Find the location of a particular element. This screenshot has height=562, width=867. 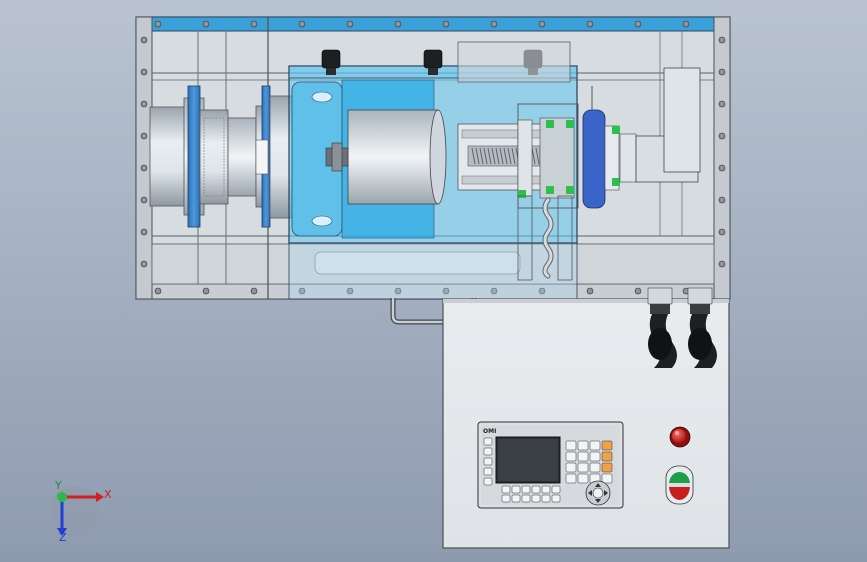

hmi-brand-label: OMI is located at coordinates (490, 431).